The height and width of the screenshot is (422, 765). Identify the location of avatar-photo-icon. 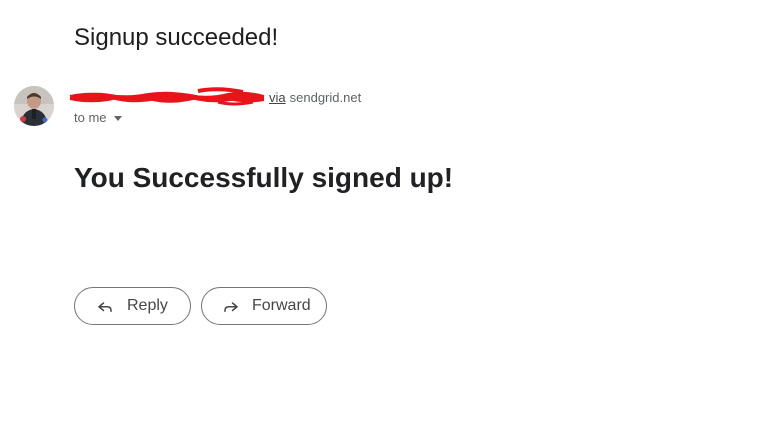
(34, 106).